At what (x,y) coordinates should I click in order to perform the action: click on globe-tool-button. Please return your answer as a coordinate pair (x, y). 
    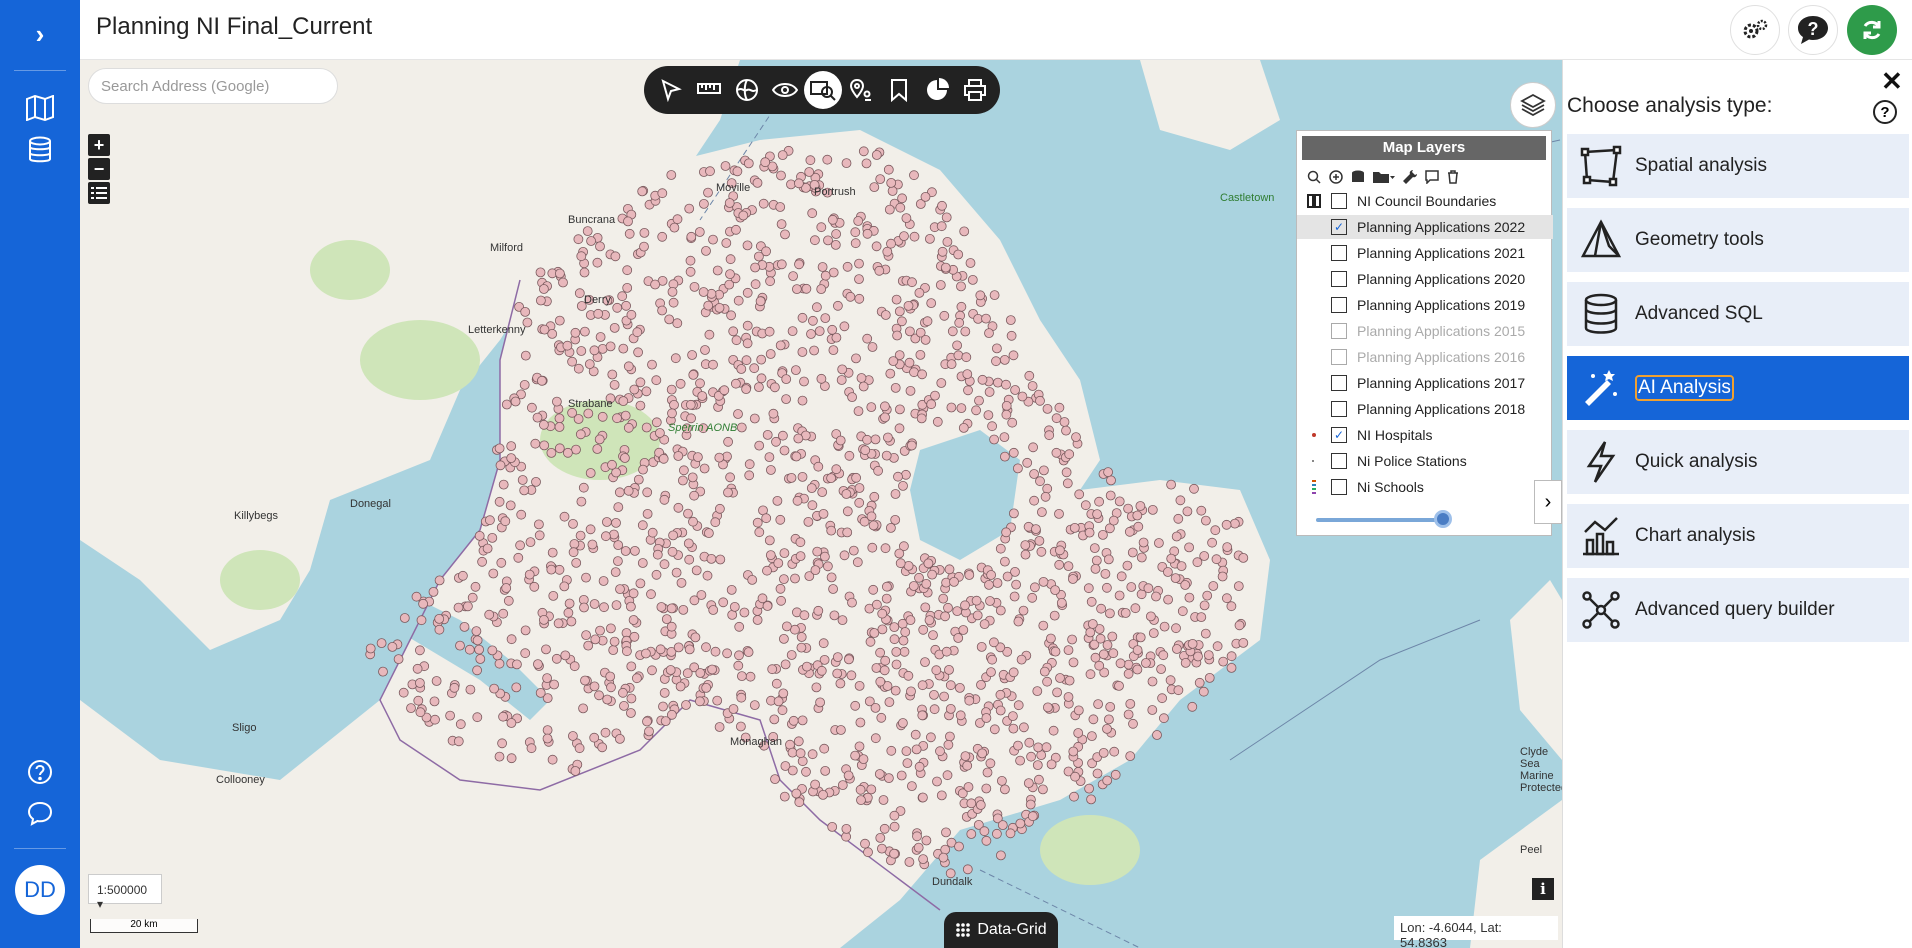
    Looking at the image, I should click on (747, 90).